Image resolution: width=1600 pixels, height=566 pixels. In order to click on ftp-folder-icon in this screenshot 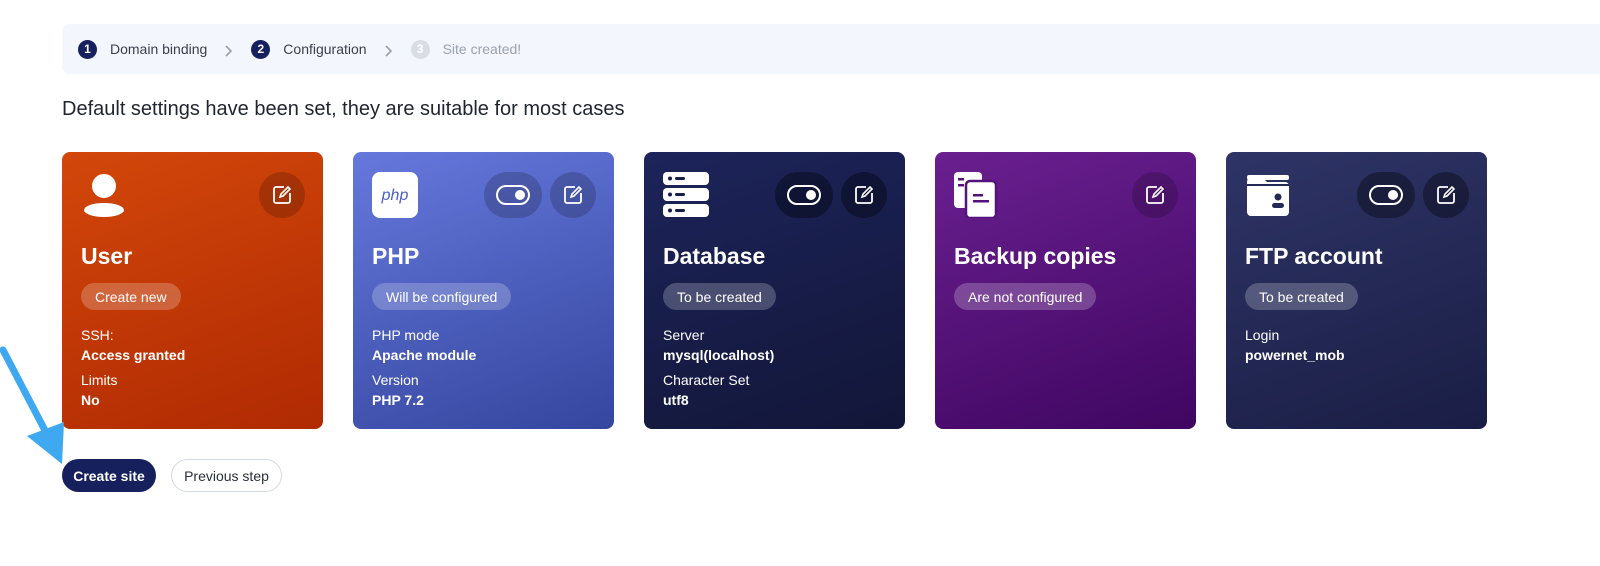, I will do `click(1268, 195)`.